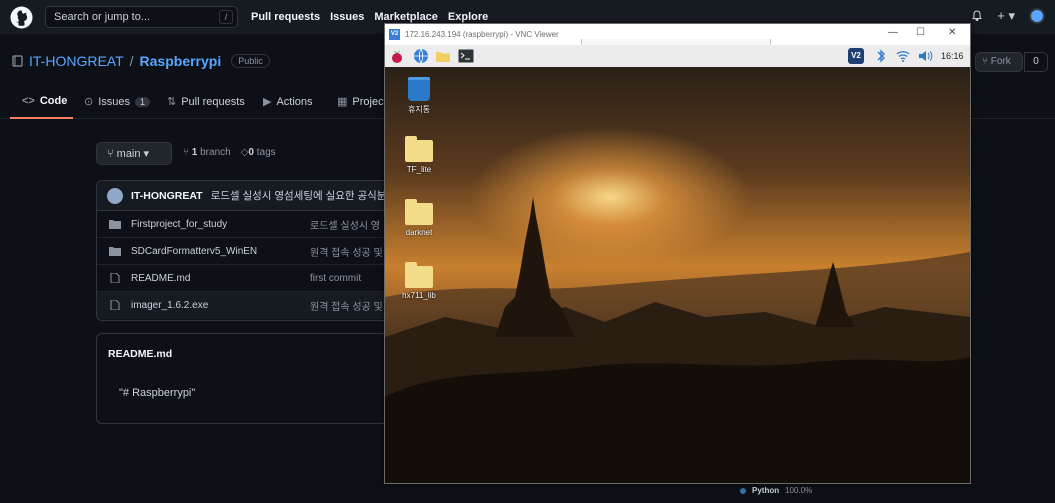 Image resolution: width=1055 pixels, height=503 pixels. I want to click on tab-issues: ⊙ Issues 1, so click(117, 101).